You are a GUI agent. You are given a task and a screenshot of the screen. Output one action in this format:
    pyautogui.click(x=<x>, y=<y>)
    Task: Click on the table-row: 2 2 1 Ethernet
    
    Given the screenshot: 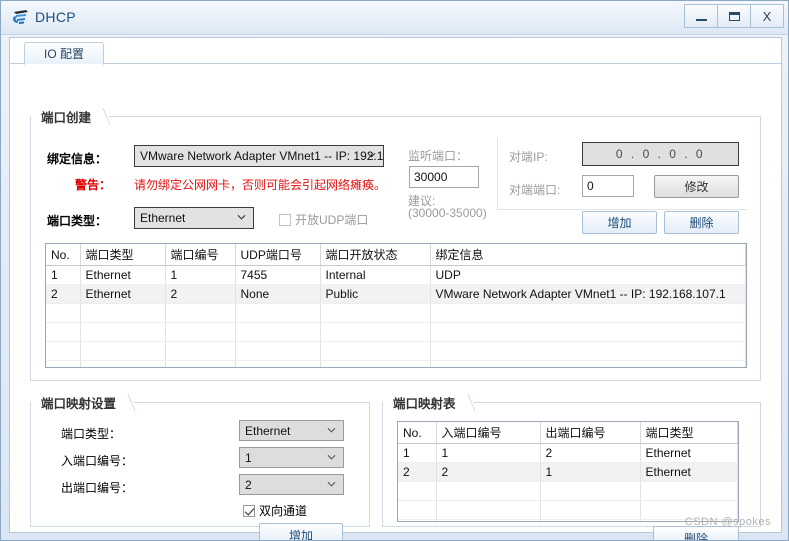 What is the action you would take?
    pyautogui.click(x=568, y=472)
    